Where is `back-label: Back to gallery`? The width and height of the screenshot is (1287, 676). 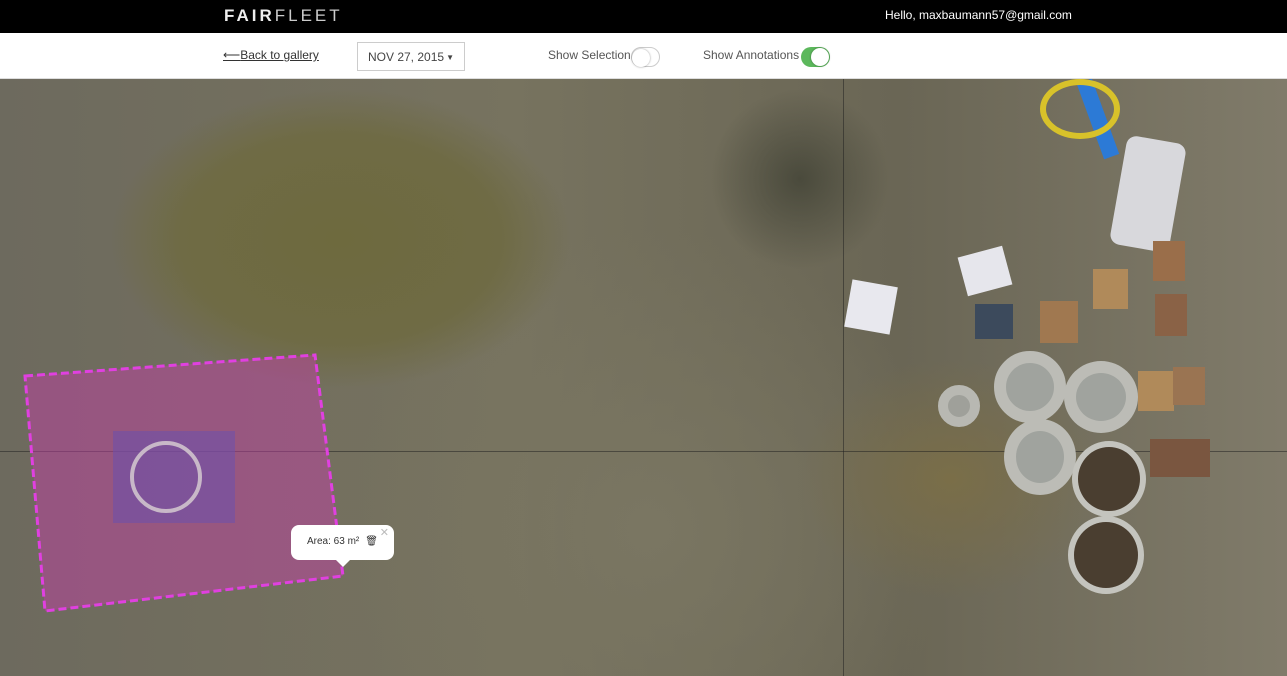
back-label: Back to gallery is located at coordinates (279, 55).